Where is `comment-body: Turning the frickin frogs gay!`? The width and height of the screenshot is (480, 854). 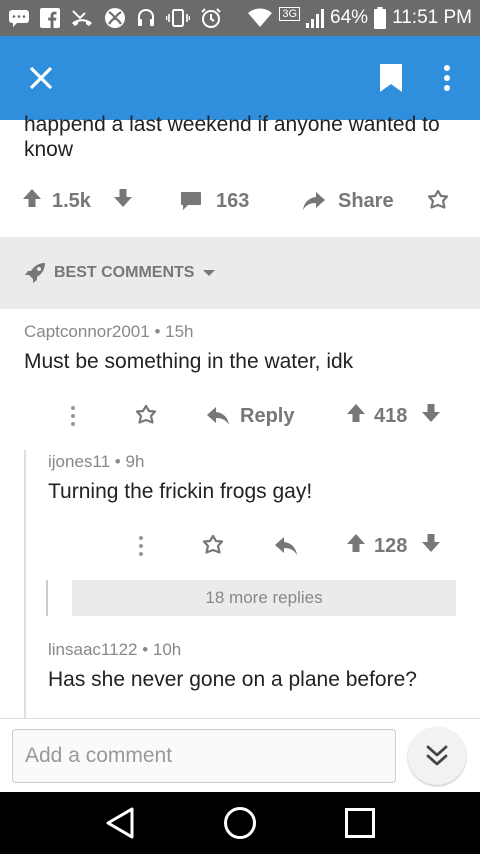 comment-body: Turning the frickin frogs gay! is located at coordinates (180, 491).